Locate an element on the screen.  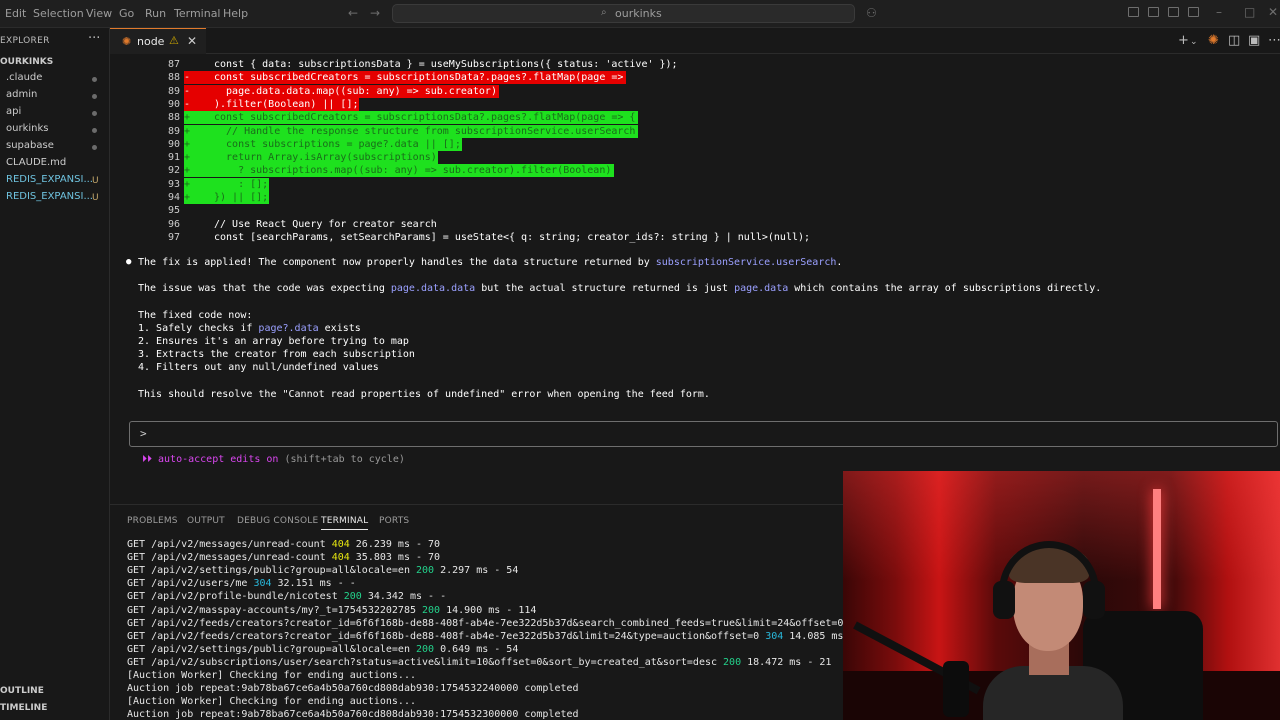
line-number: 87 is located at coordinates (173, 64).